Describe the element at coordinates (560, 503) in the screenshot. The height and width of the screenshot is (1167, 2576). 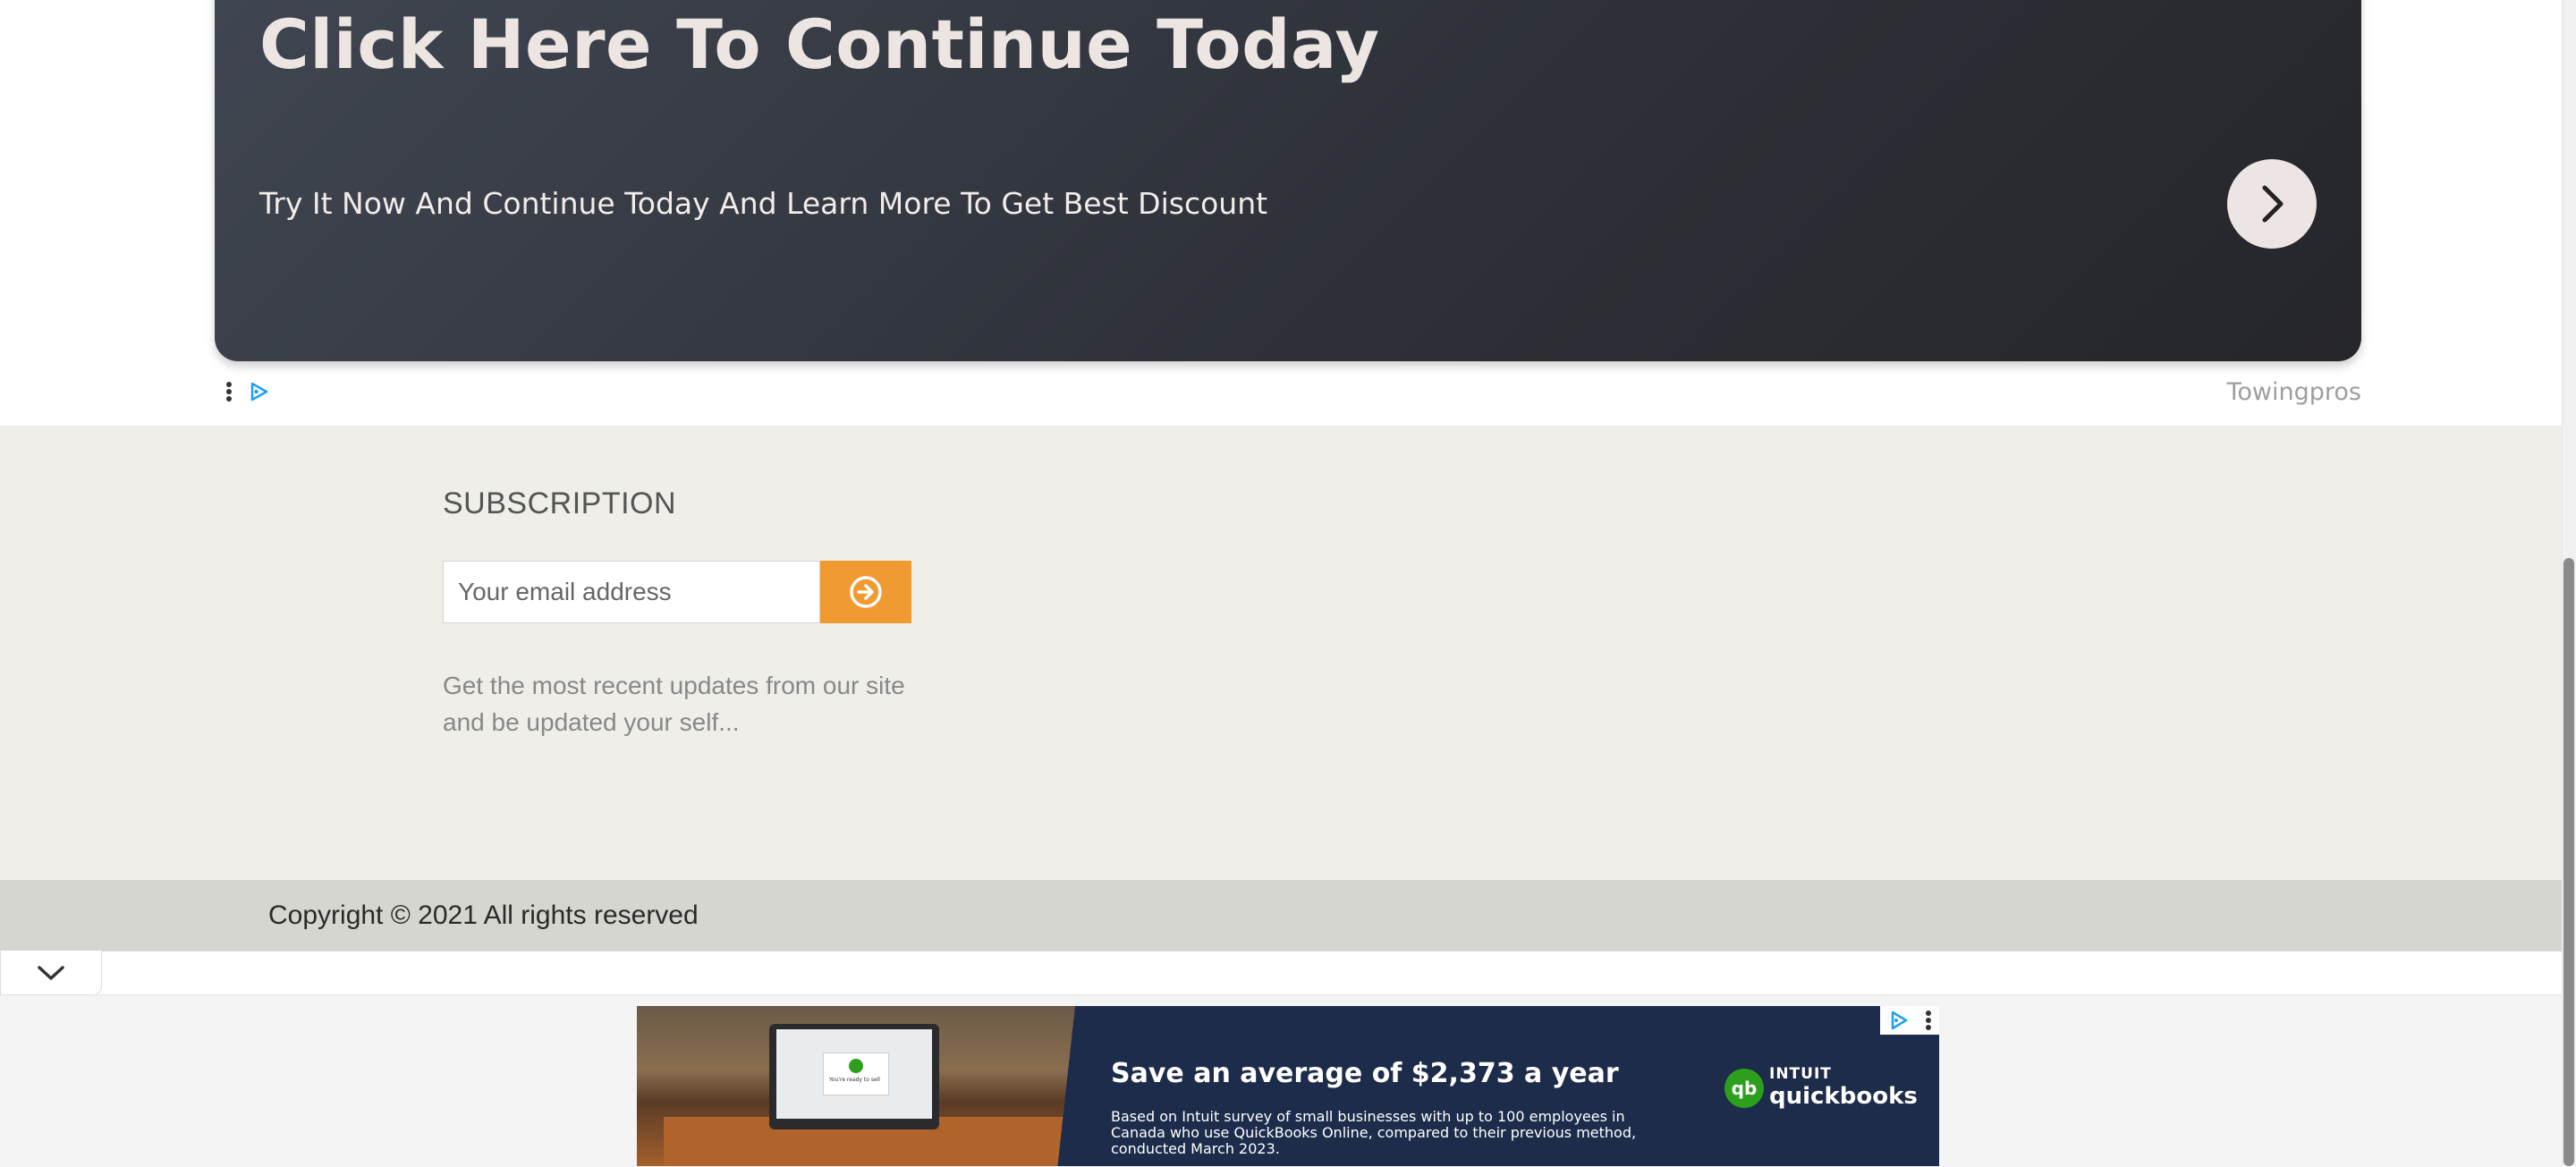
I see `subscription-title: SUBSCRIPTION` at that location.